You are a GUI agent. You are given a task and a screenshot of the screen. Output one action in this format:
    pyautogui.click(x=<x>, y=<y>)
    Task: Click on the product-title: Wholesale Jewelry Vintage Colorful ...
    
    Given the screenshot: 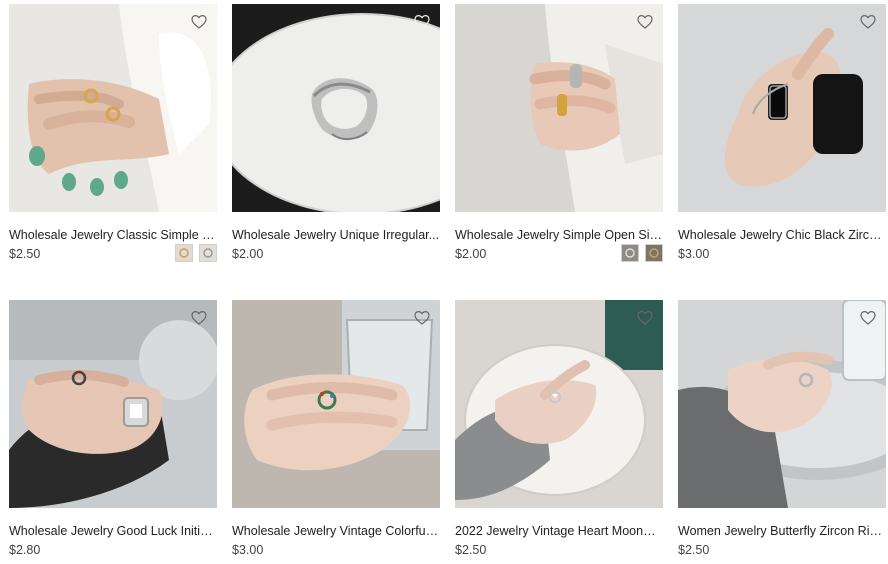 What is the action you would take?
    pyautogui.click(x=336, y=531)
    